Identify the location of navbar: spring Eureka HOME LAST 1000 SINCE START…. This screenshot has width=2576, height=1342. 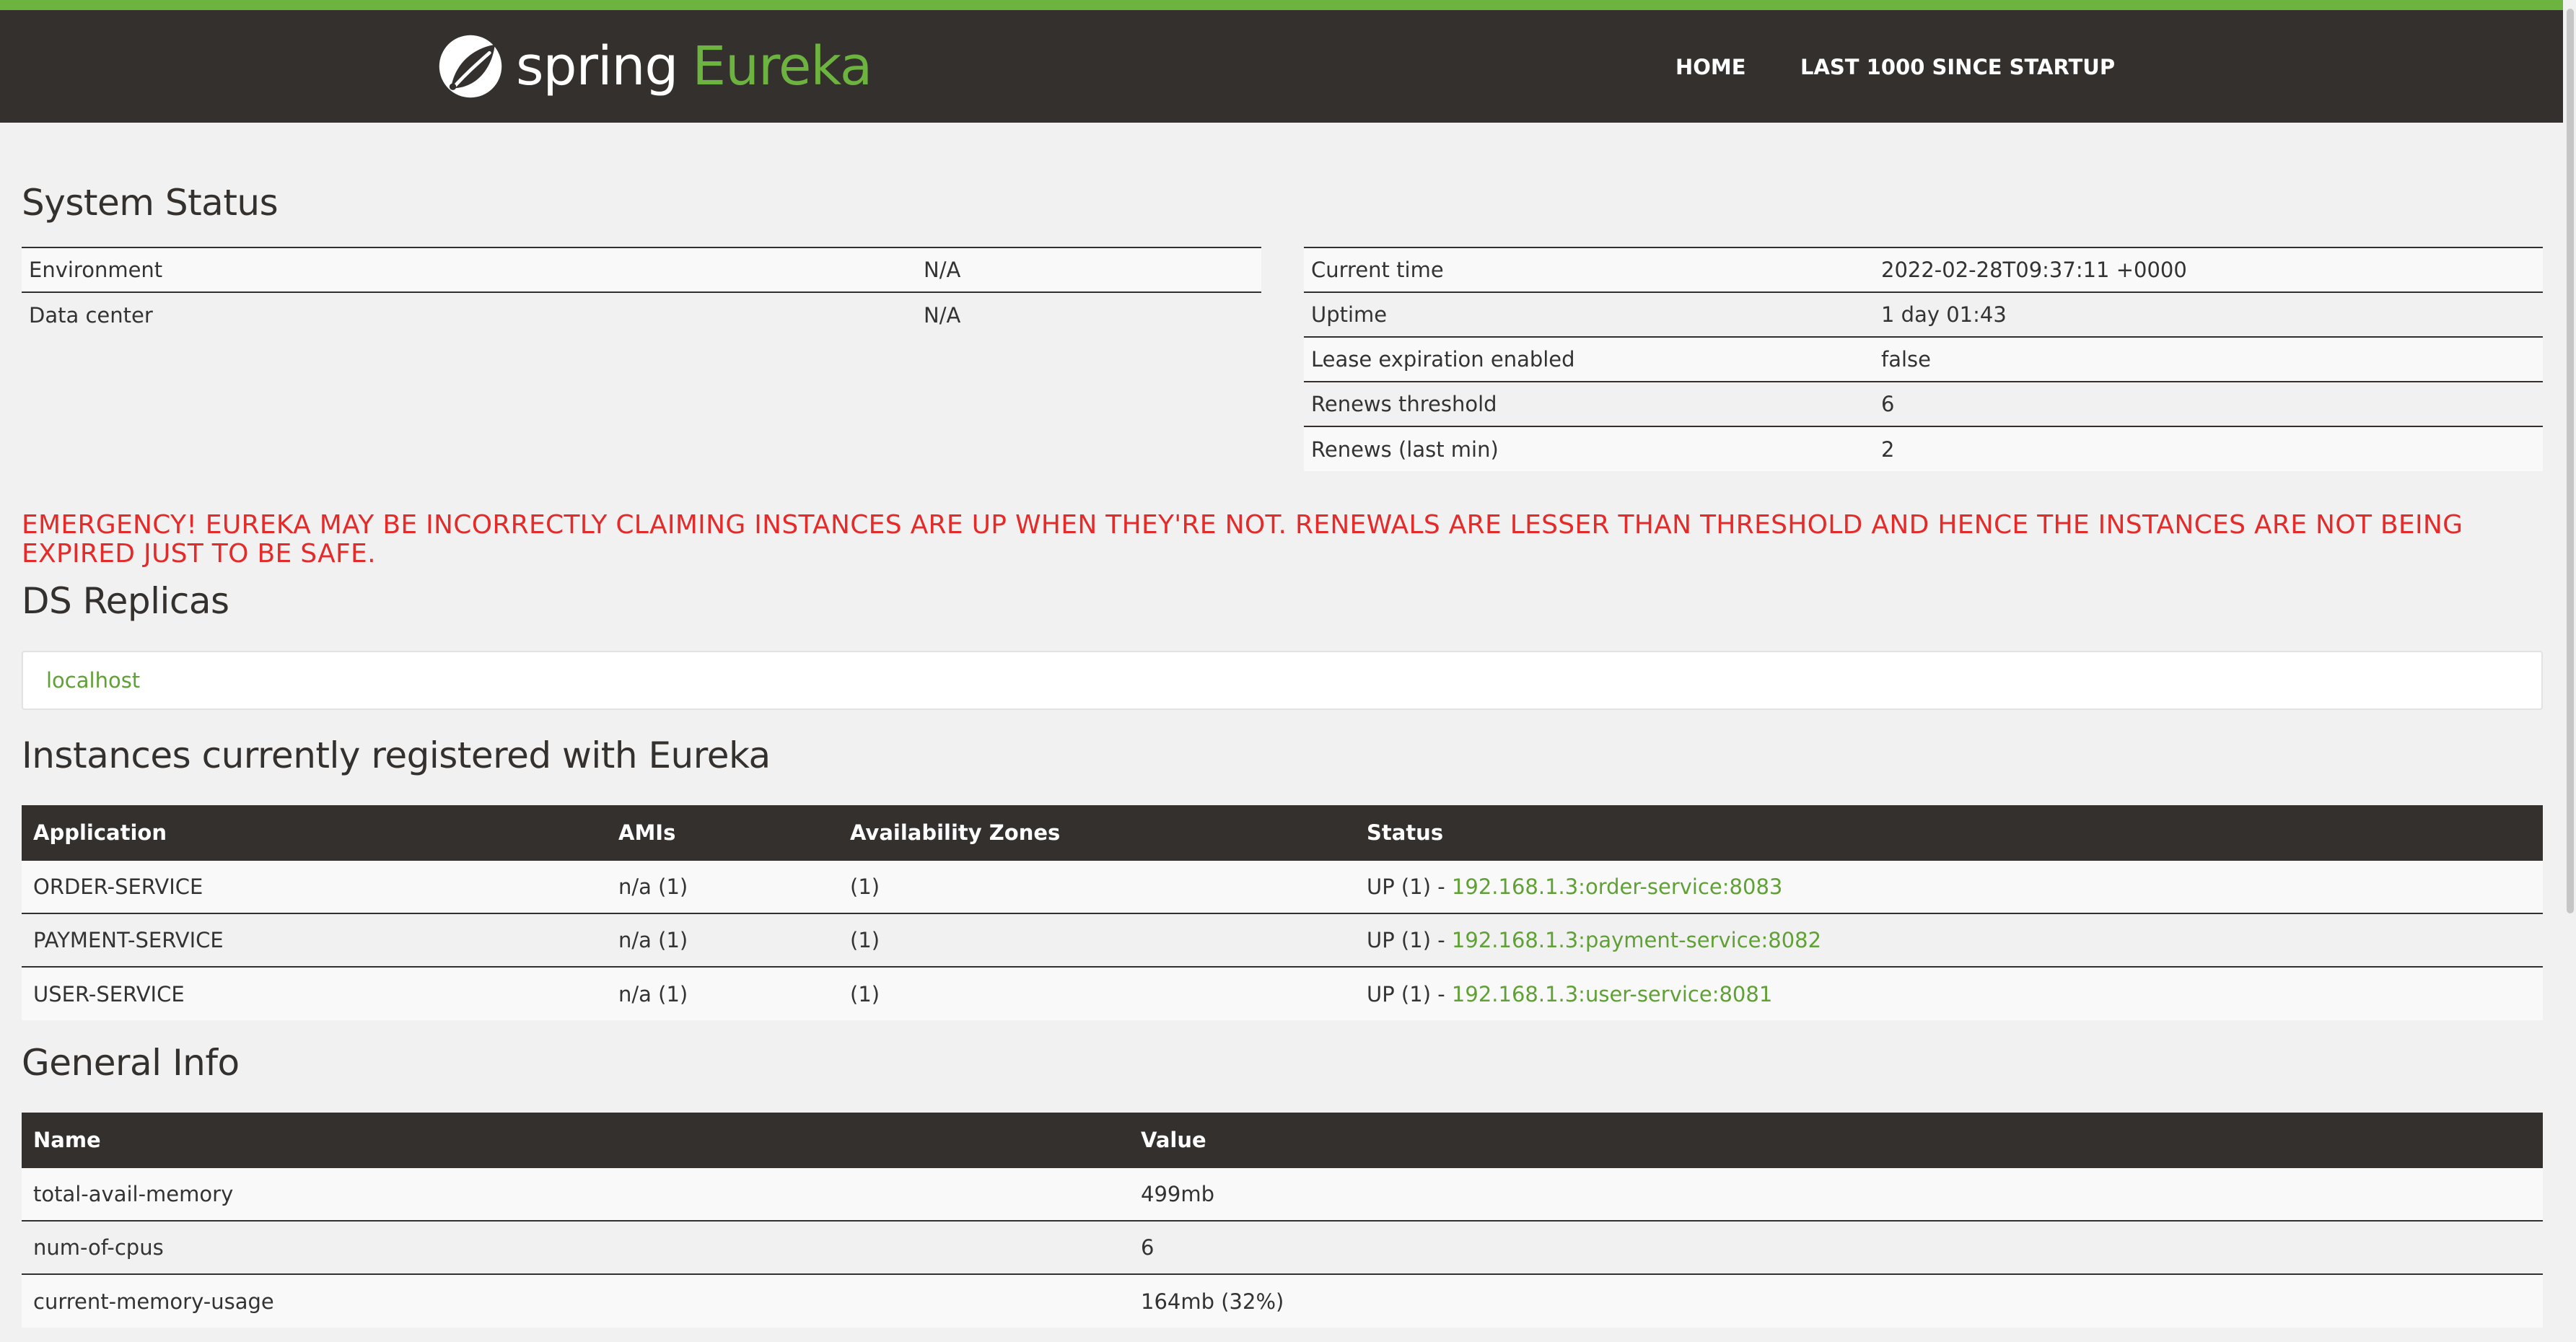
(1281, 66).